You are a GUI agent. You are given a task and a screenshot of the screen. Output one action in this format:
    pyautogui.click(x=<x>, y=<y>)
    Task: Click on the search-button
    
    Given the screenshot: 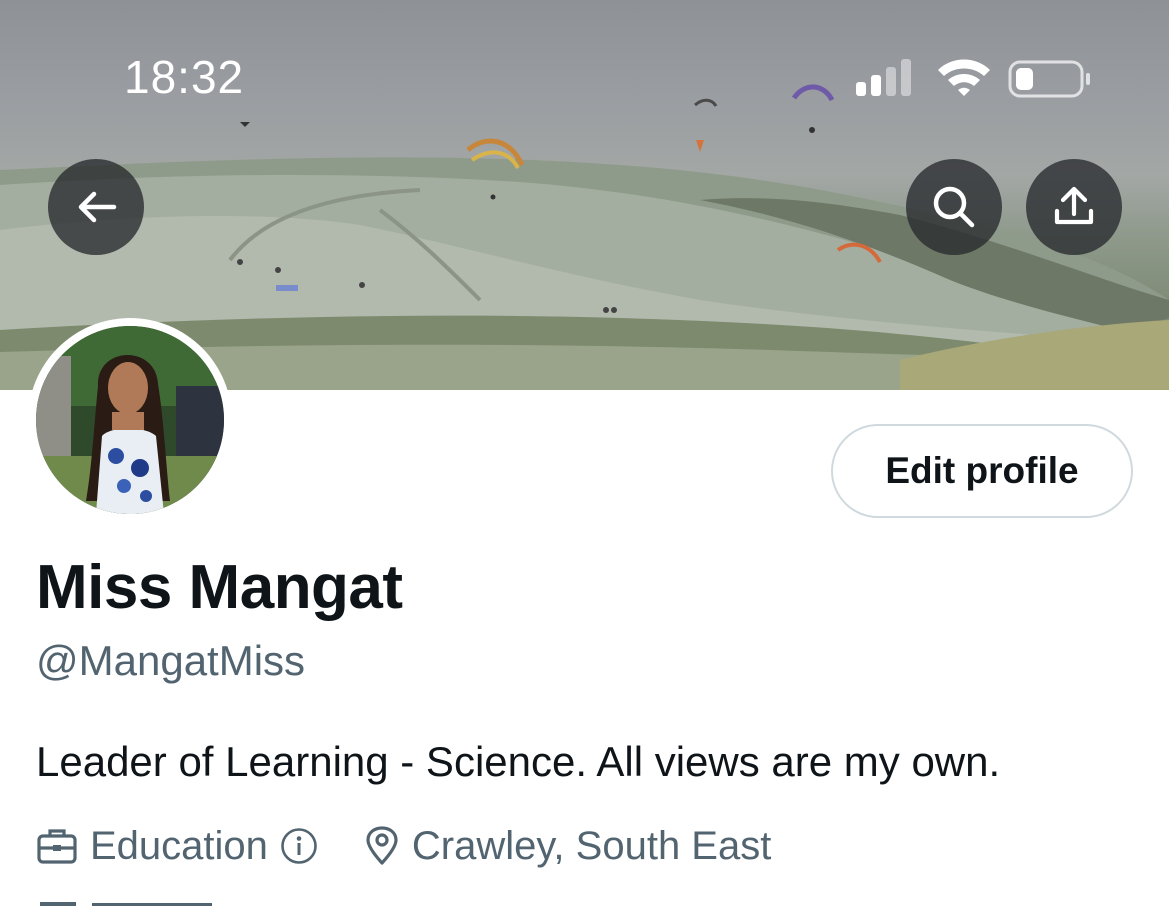 What is the action you would take?
    pyautogui.click(x=954, y=207)
    